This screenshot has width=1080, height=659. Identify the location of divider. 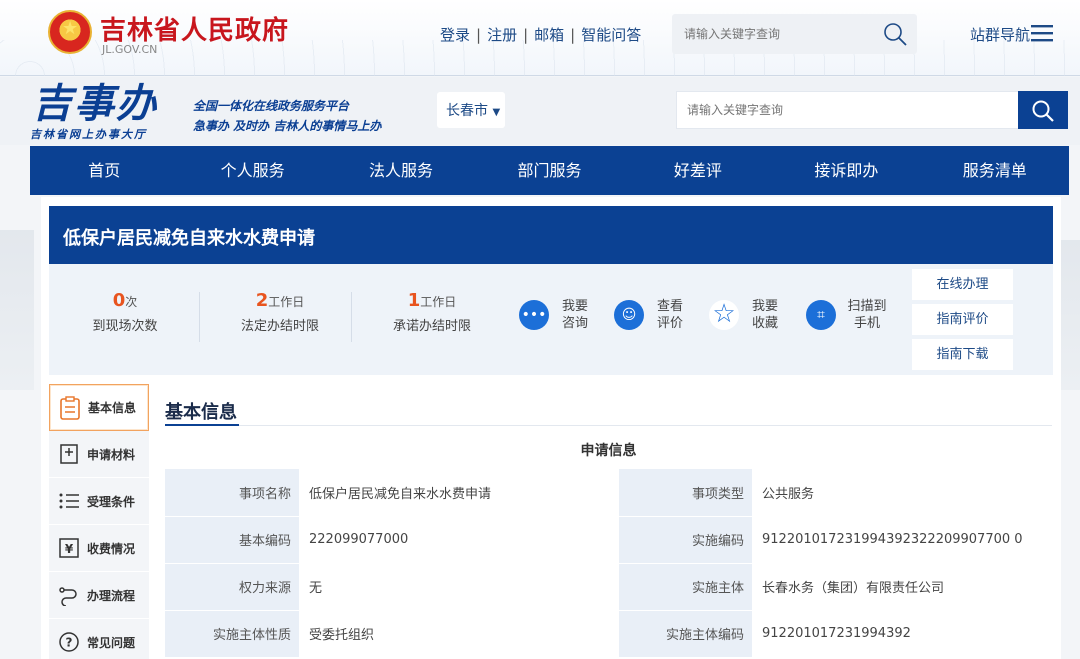
(351, 317).